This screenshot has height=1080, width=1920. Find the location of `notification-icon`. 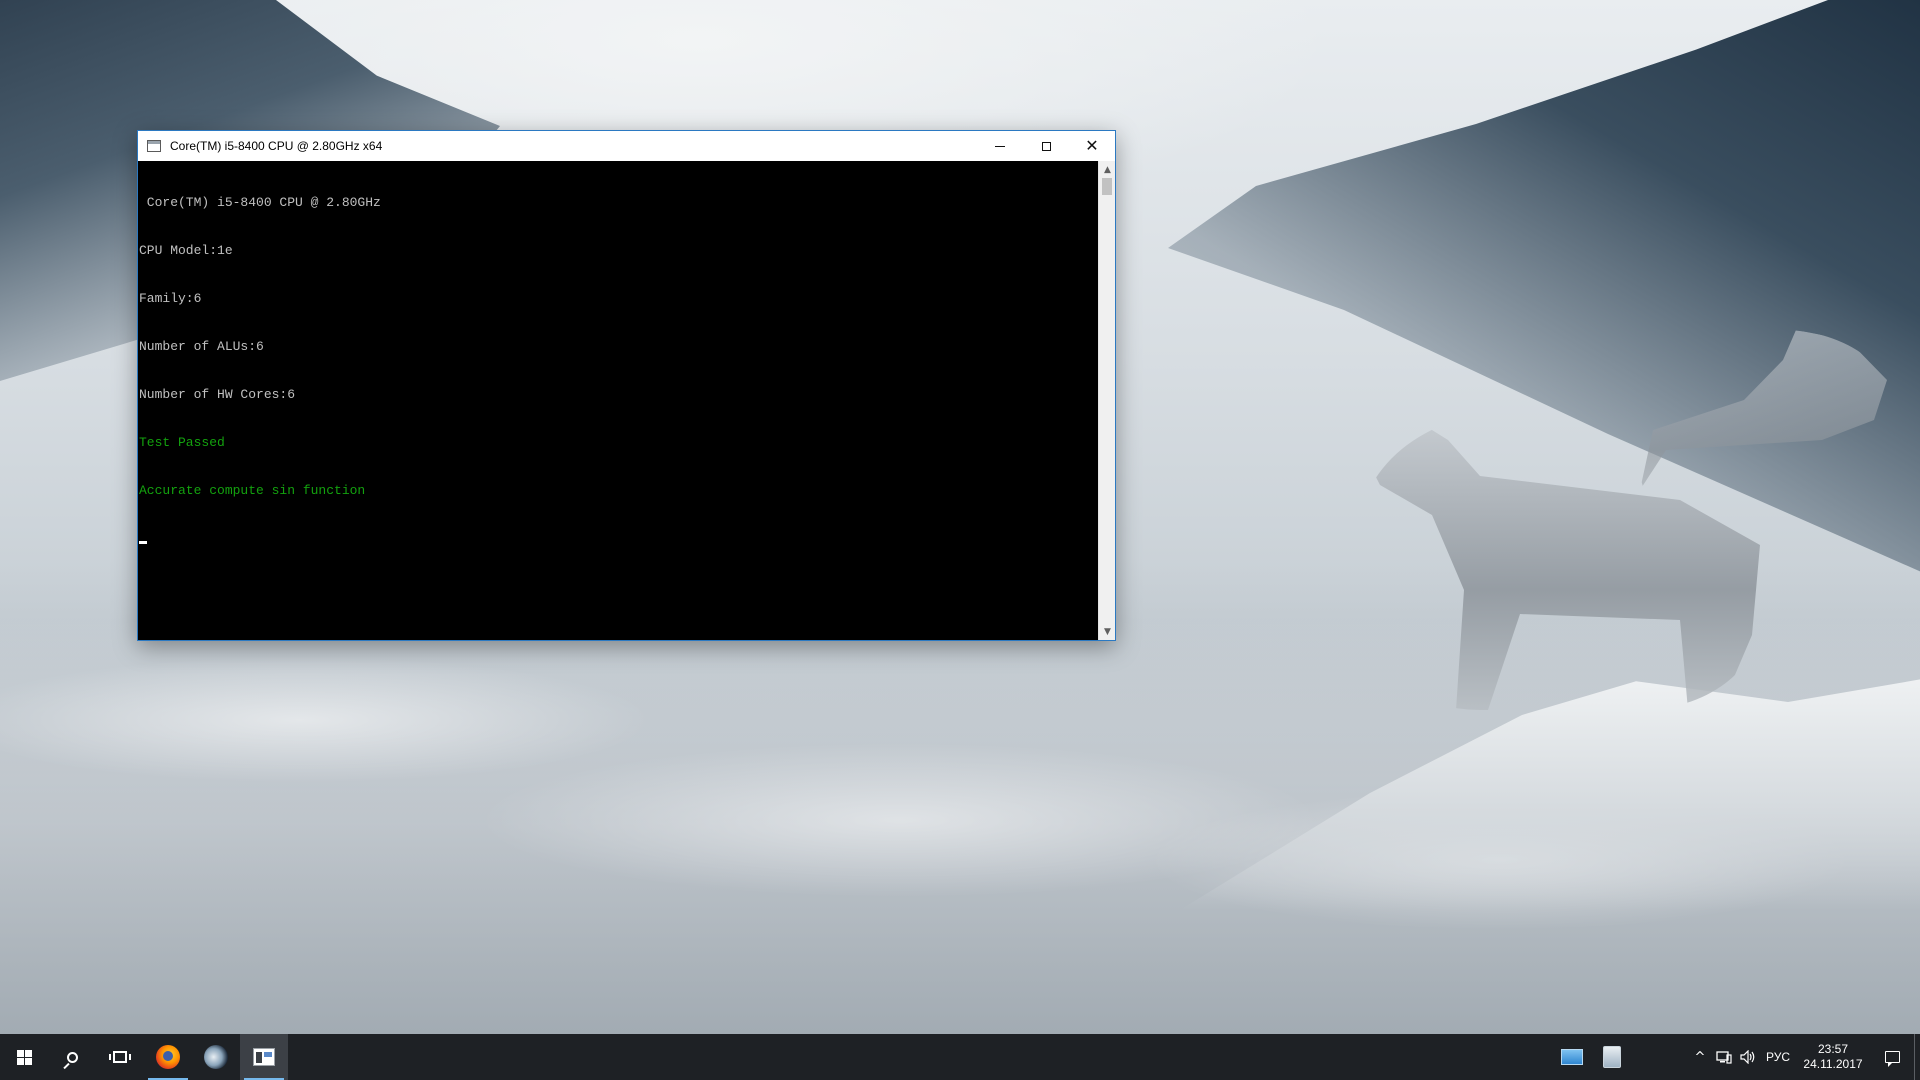

notification-icon is located at coordinates (1892, 1059).